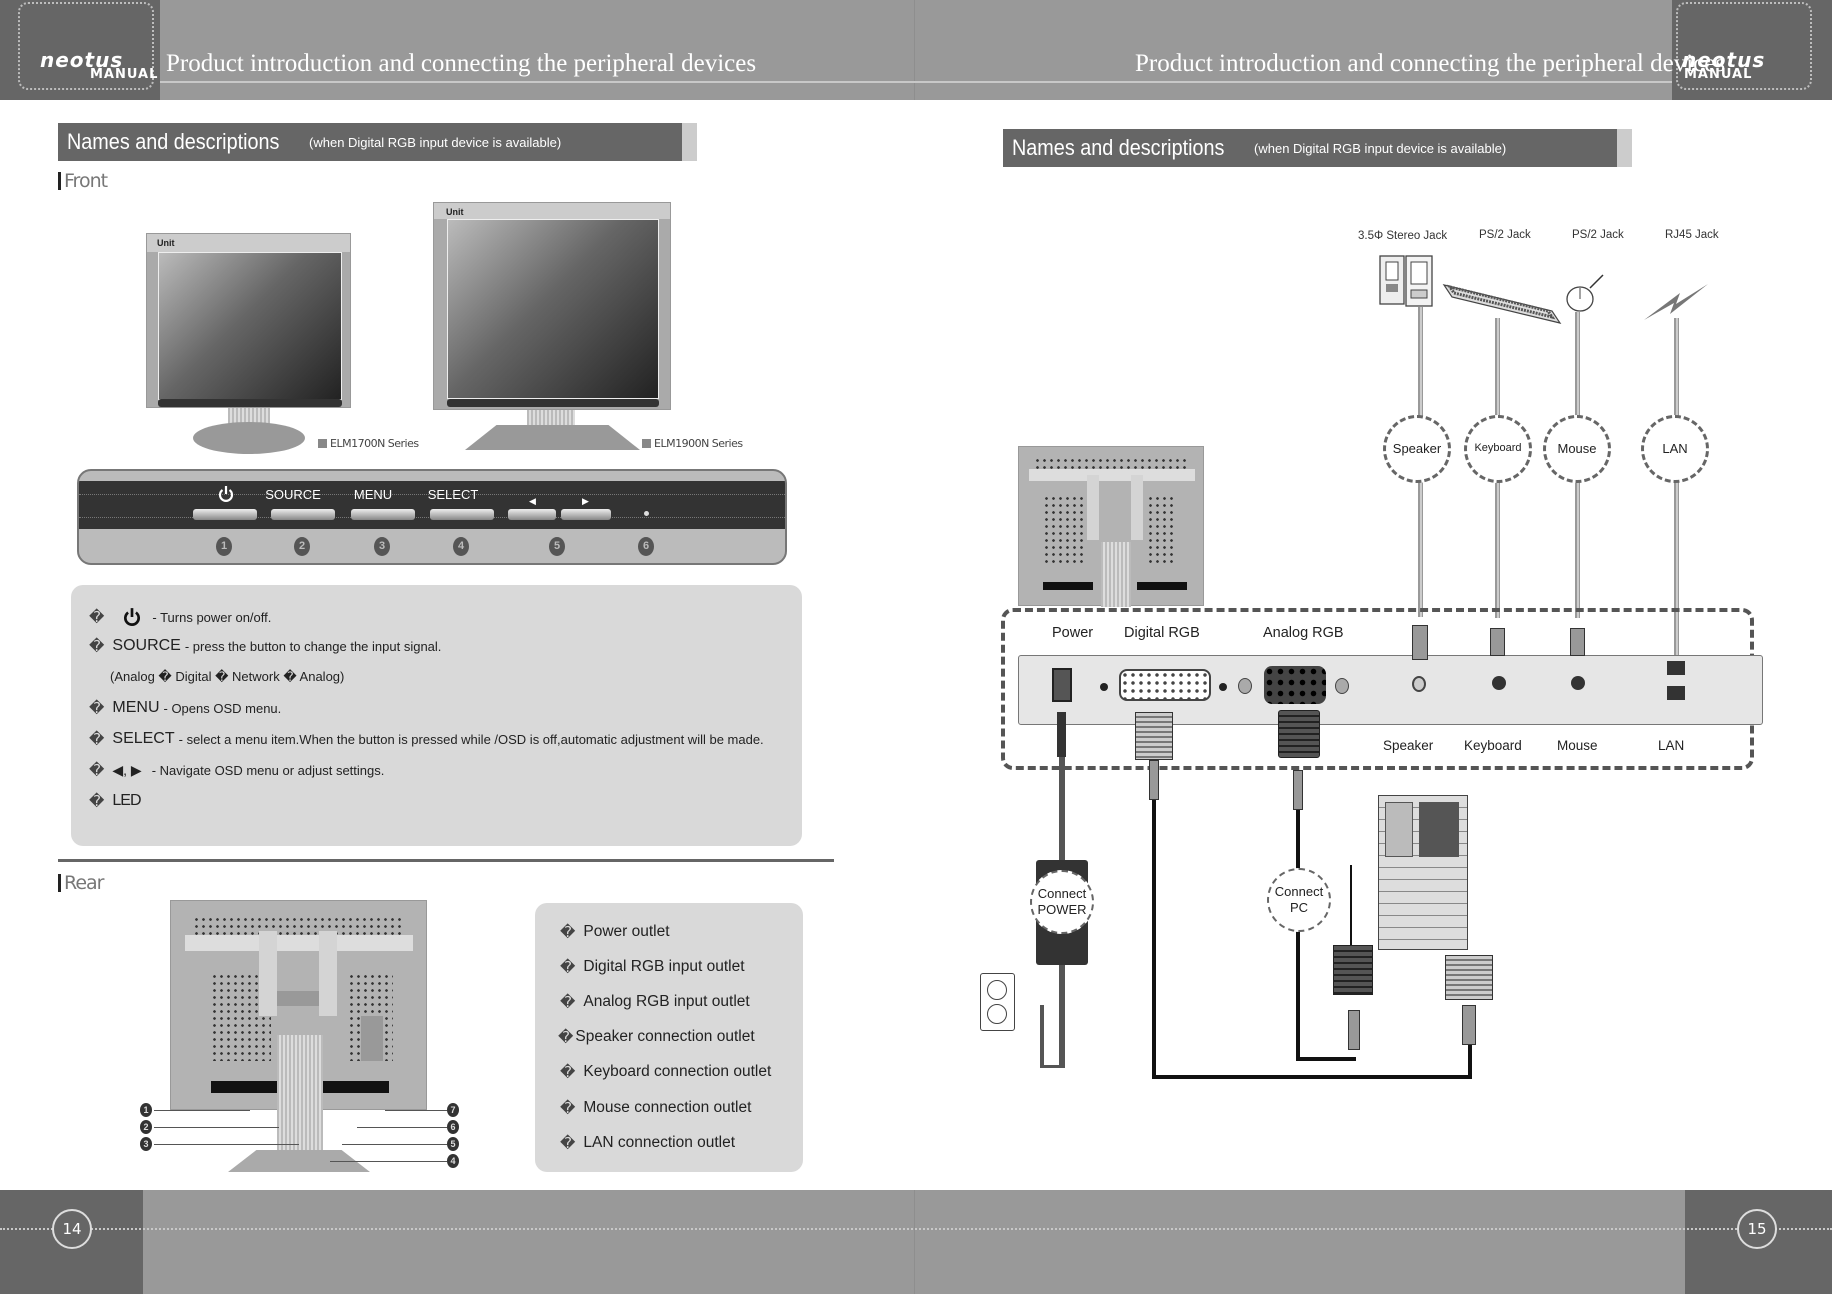 Image resolution: width=1832 pixels, height=1294 pixels. I want to click on rear-callout-7: 7, so click(453, 1110).